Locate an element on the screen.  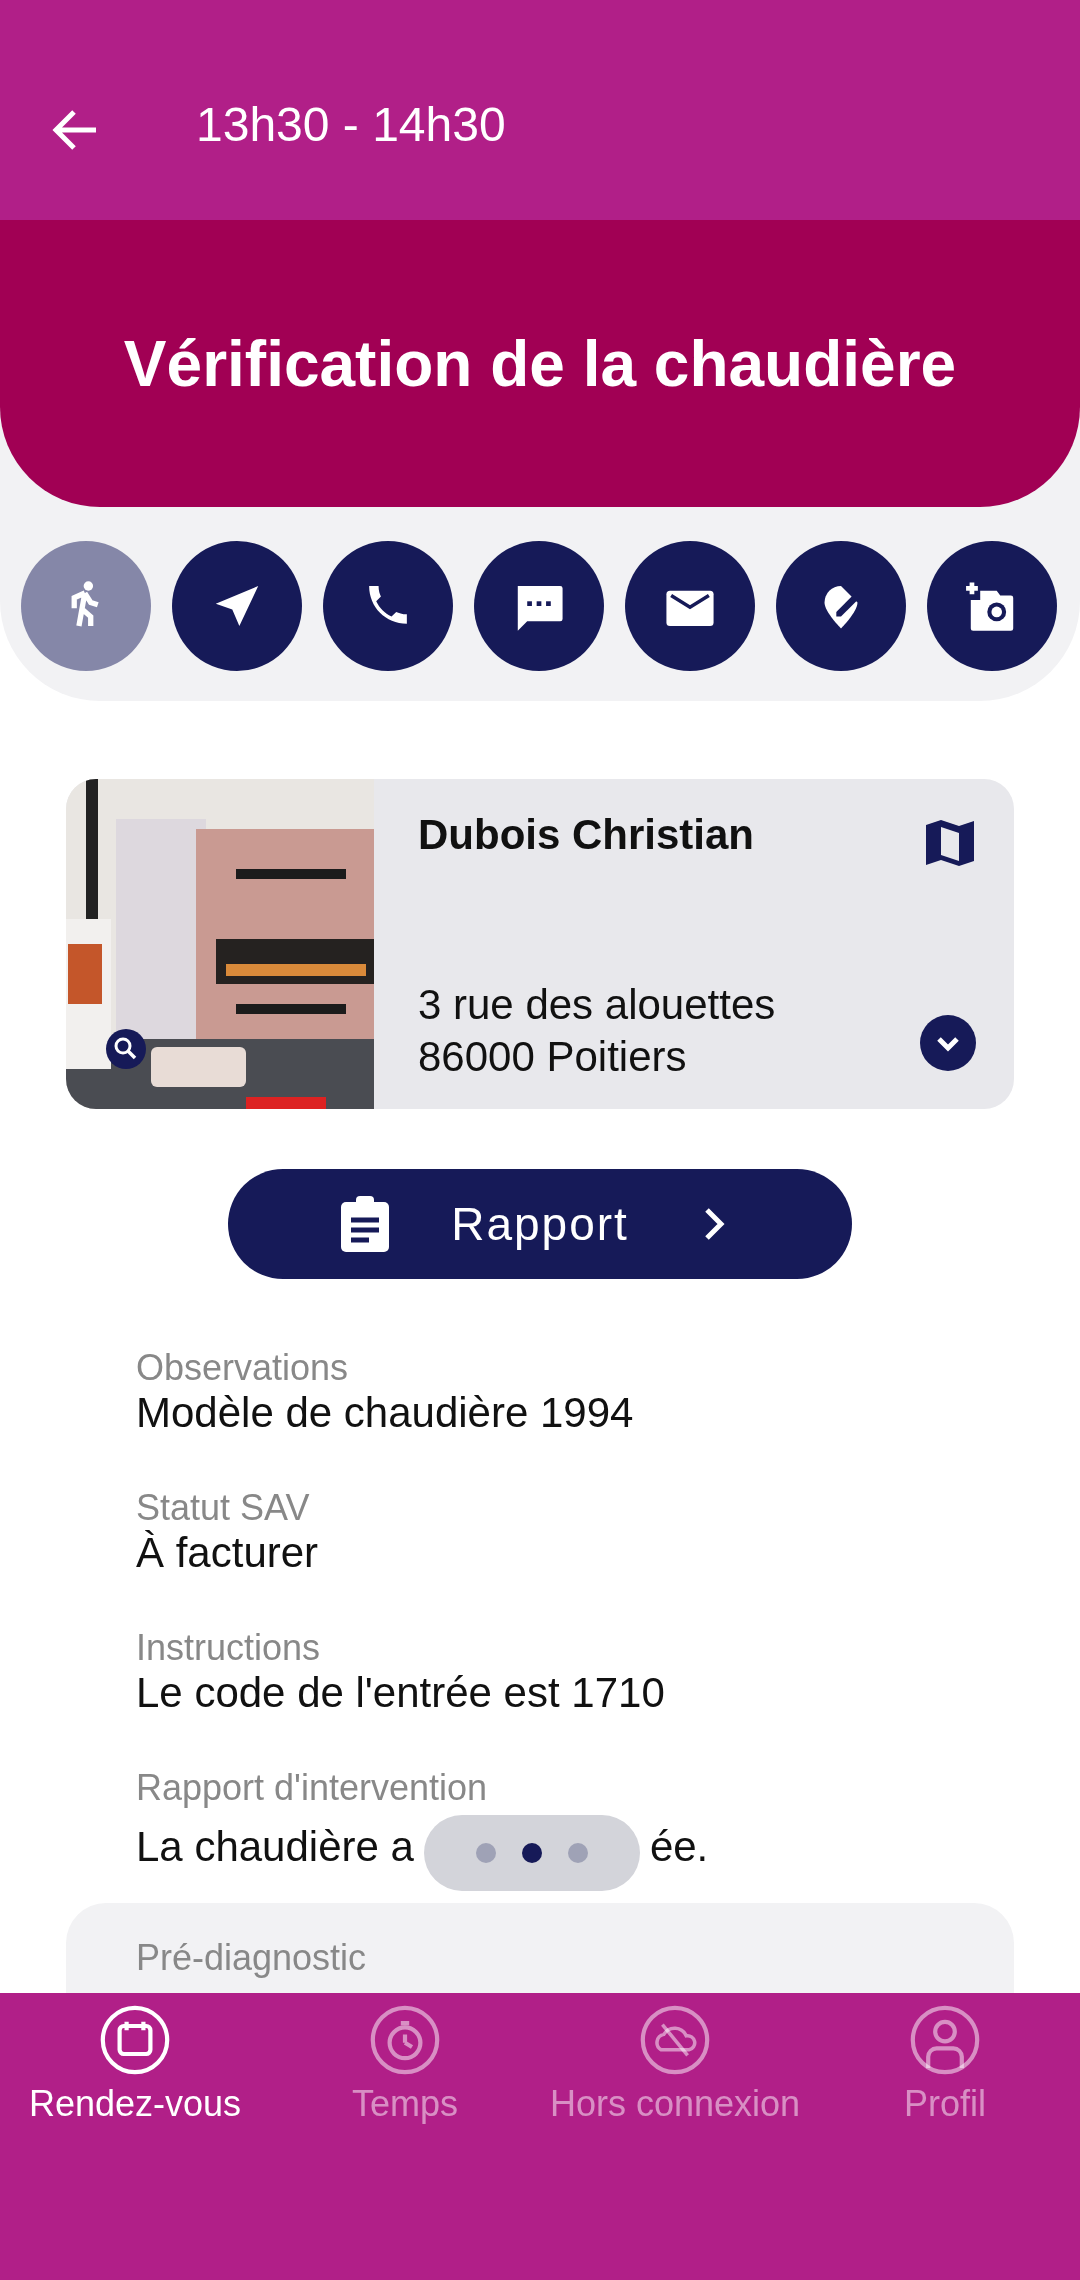
nav-tab: Profil is located at coordinates (945, 2142).